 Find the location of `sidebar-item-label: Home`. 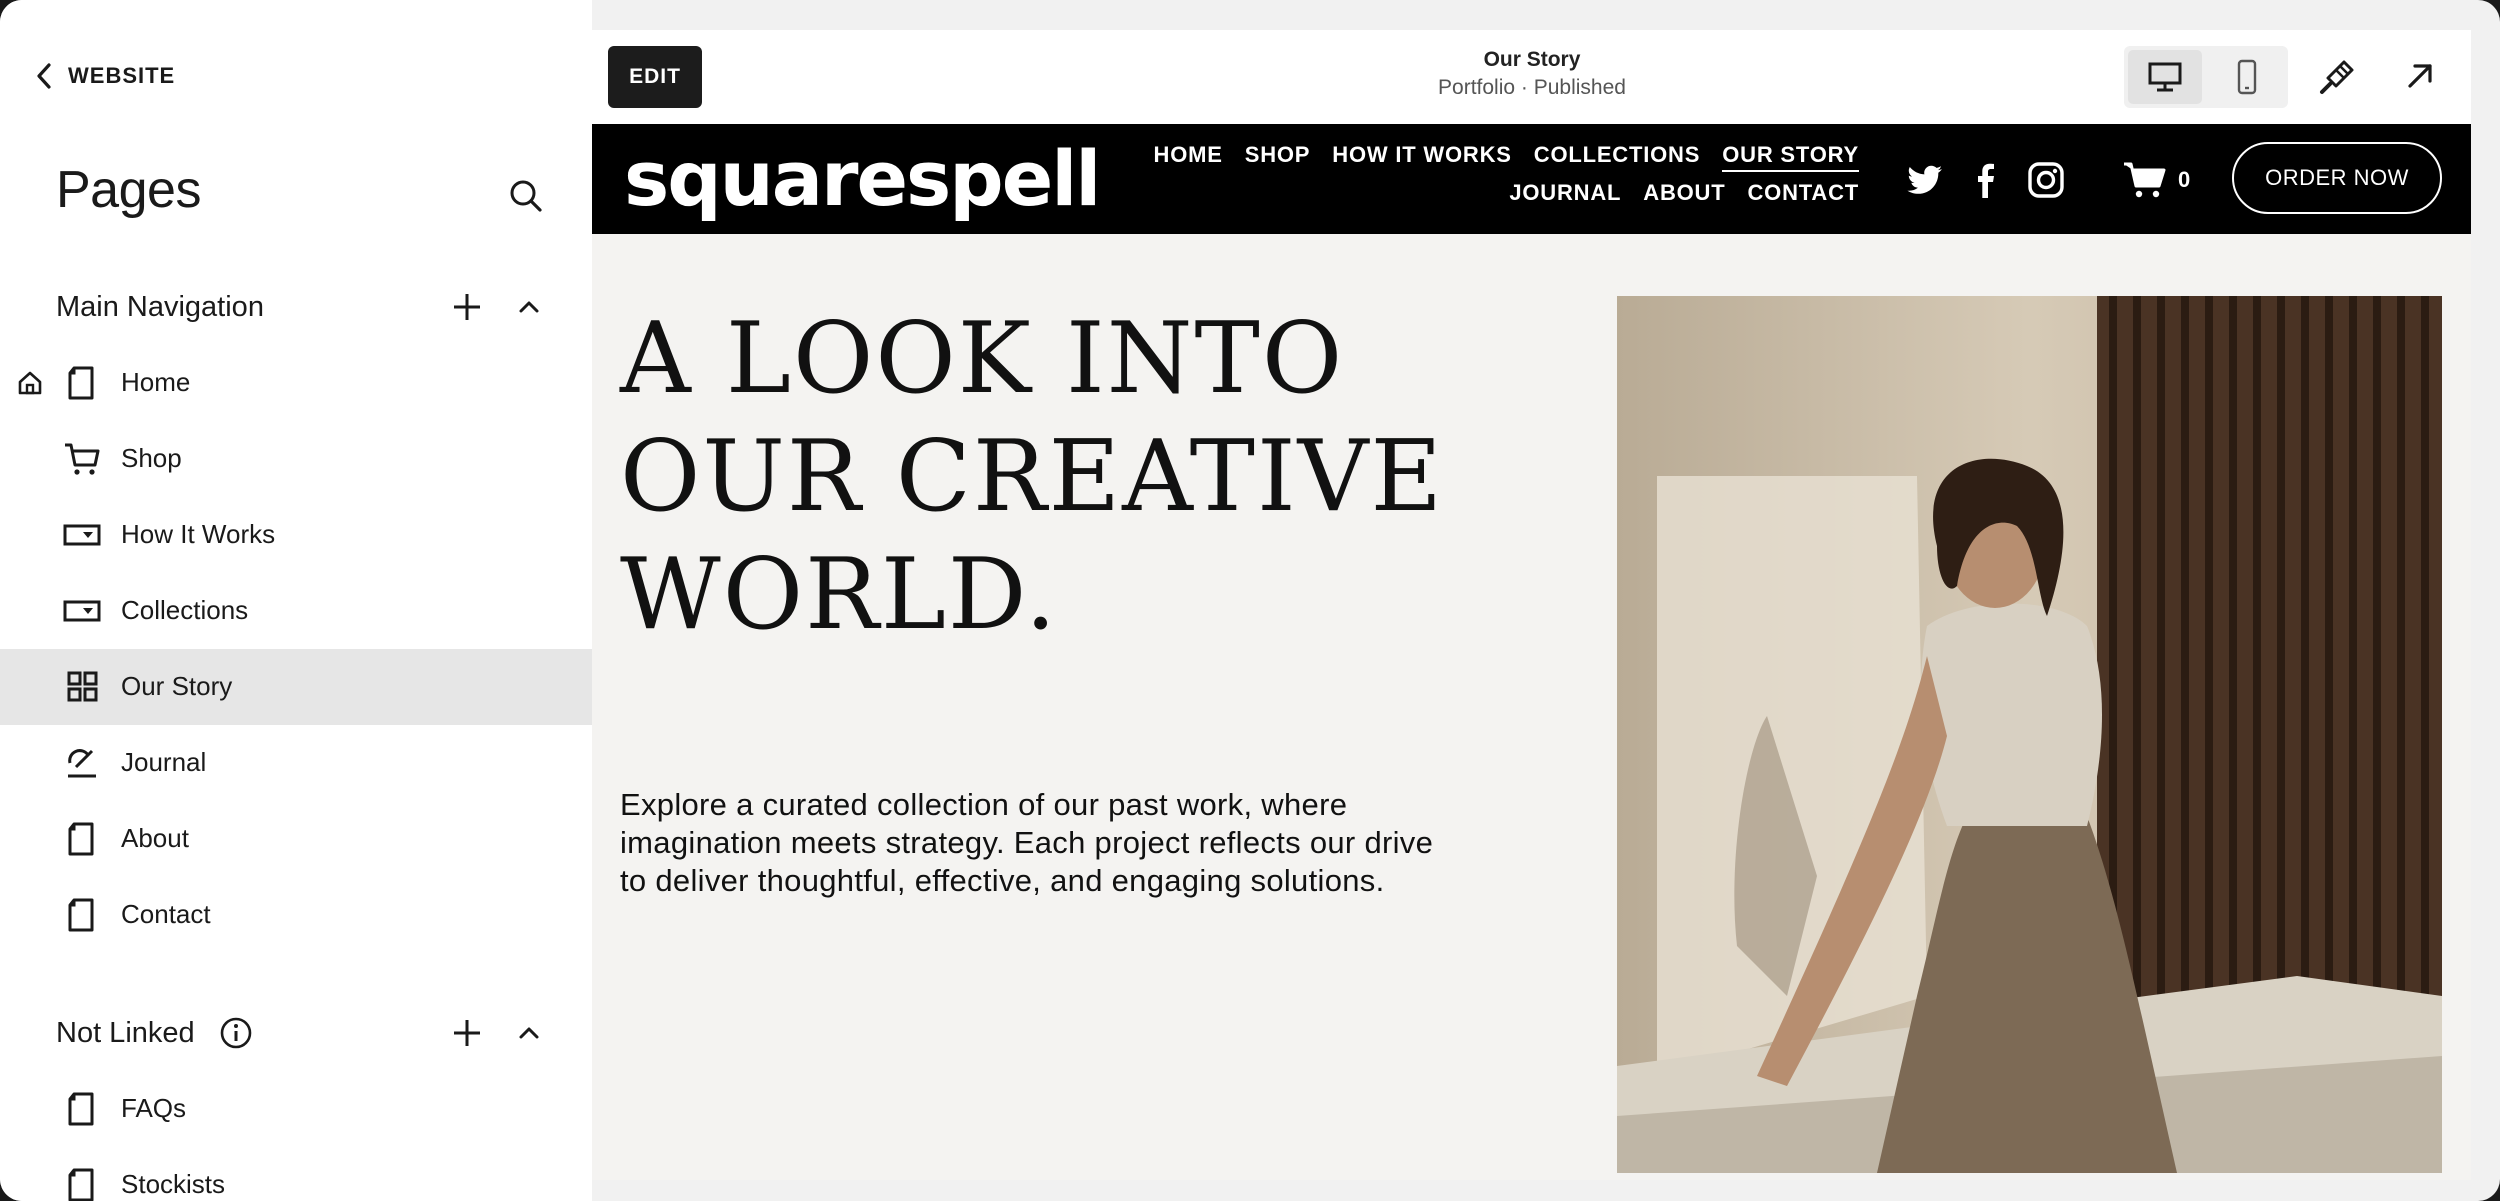

sidebar-item-label: Home is located at coordinates (156, 382).